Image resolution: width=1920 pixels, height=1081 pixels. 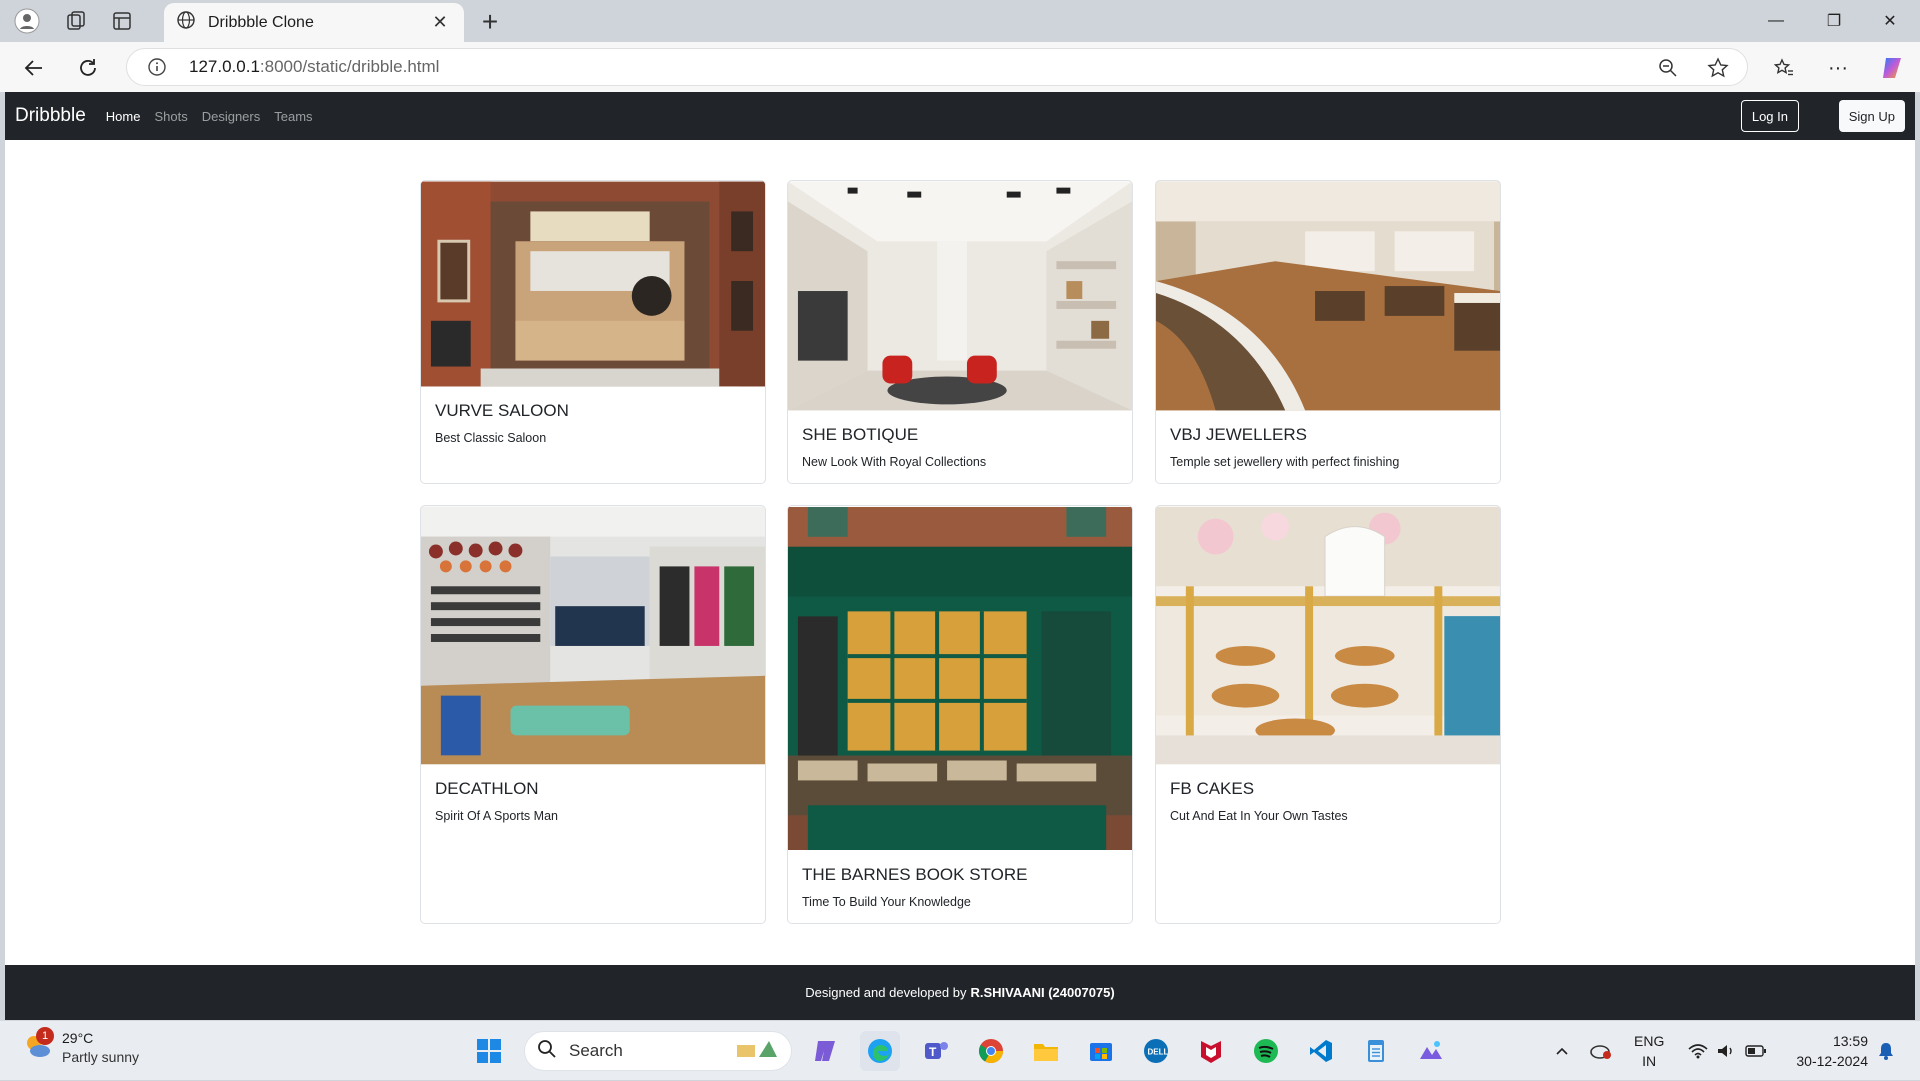 I want to click on favorites-icon, so click(x=1784, y=68).